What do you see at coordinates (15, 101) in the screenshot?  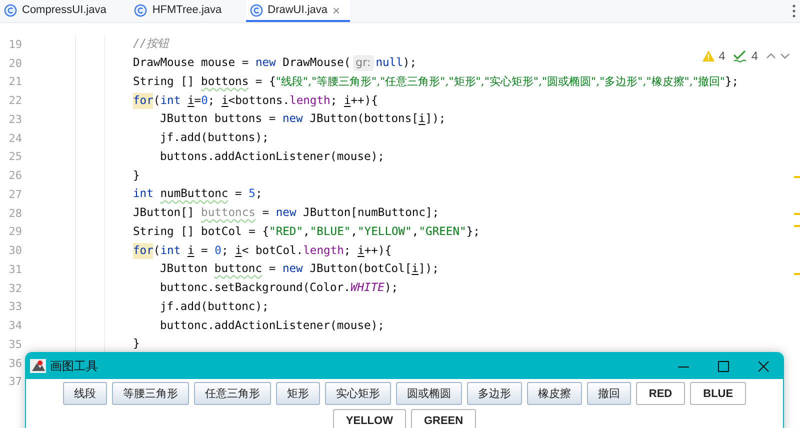 I see `line-number: 22` at bounding box center [15, 101].